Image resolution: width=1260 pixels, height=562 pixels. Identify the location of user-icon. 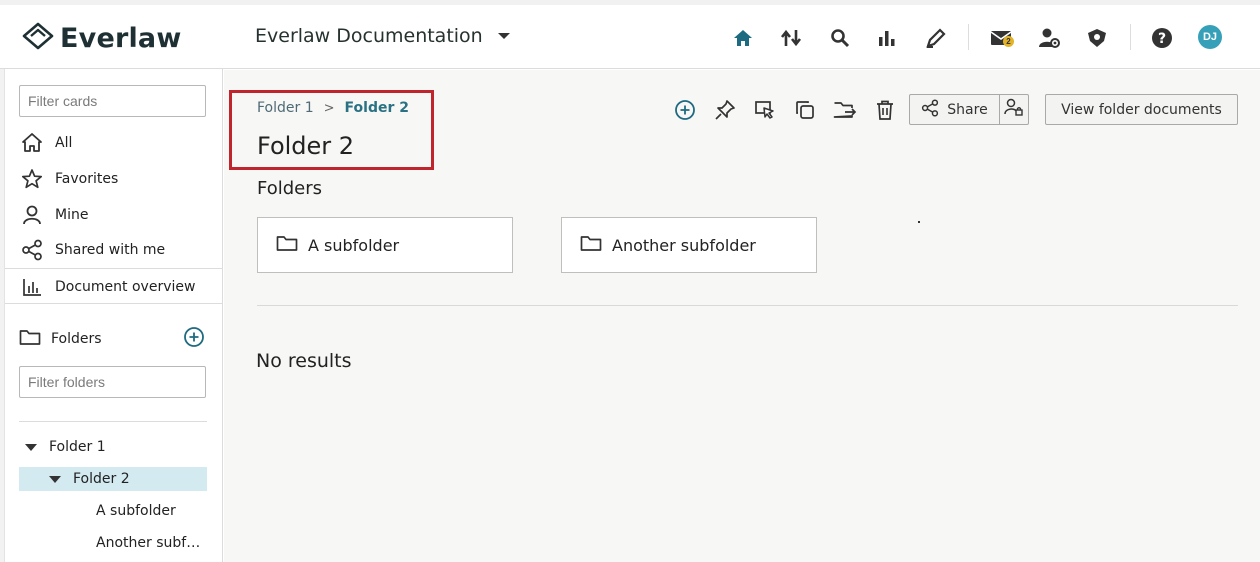
(32, 215).